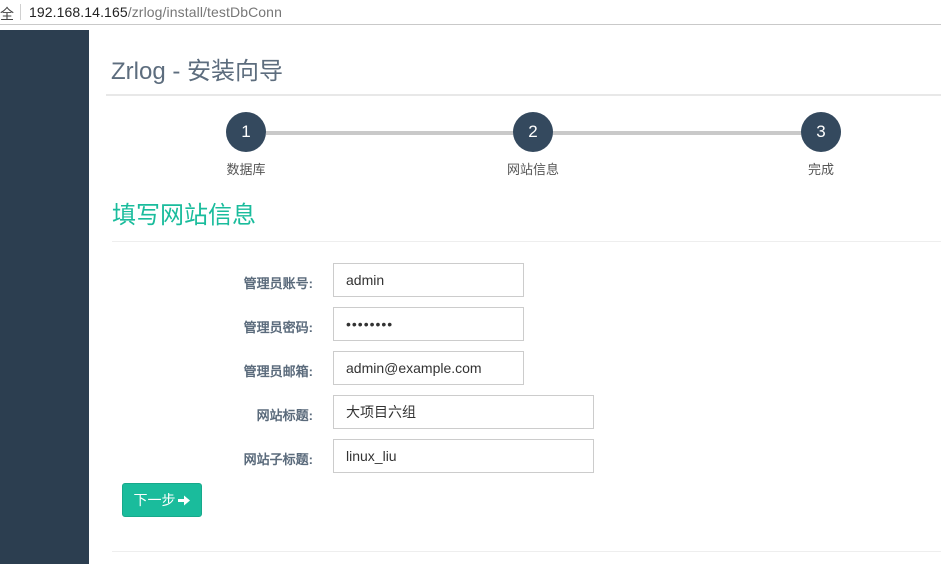 This screenshot has height=564, width=941. What do you see at coordinates (428, 324) in the screenshot?
I see `admin-password-input` at bounding box center [428, 324].